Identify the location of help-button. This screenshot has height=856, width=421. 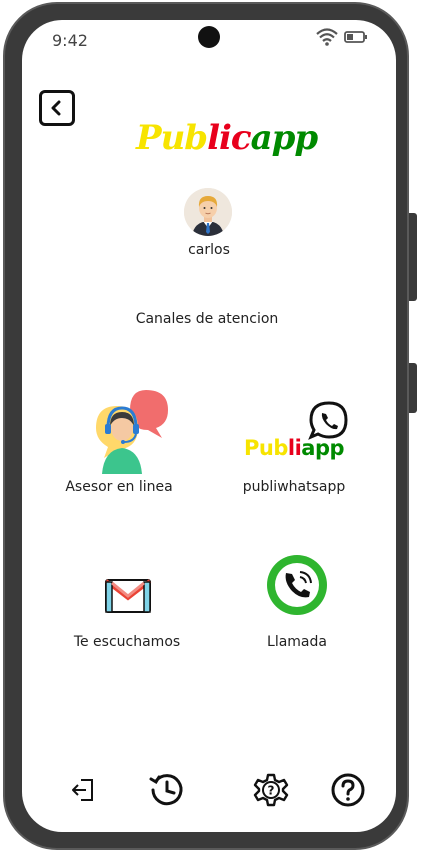
(348, 790).